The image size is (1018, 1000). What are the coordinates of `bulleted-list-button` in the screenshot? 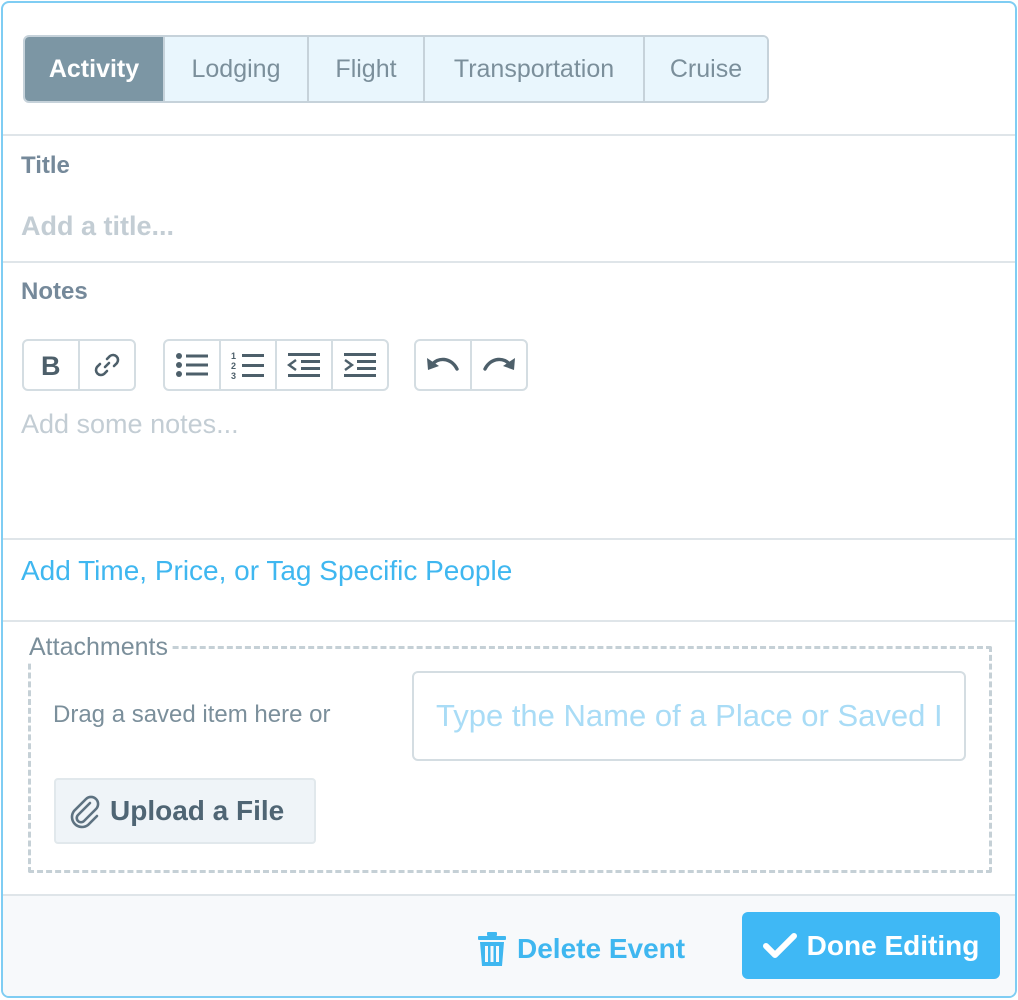 It's located at (192, 365).